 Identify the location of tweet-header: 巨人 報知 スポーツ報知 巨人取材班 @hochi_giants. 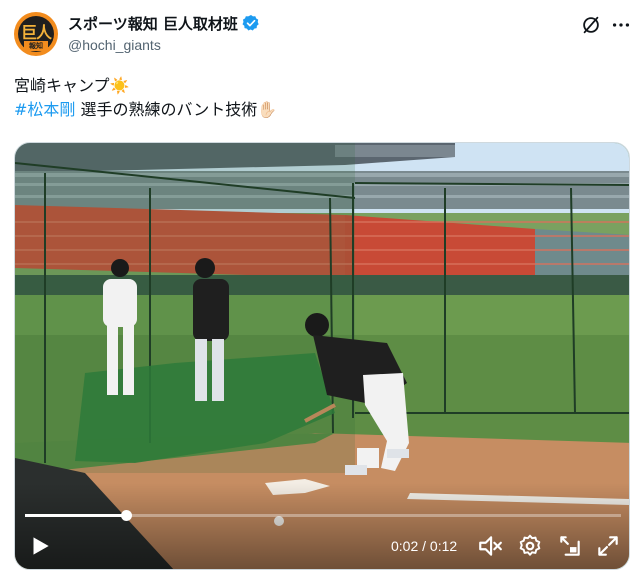
(320, 32).